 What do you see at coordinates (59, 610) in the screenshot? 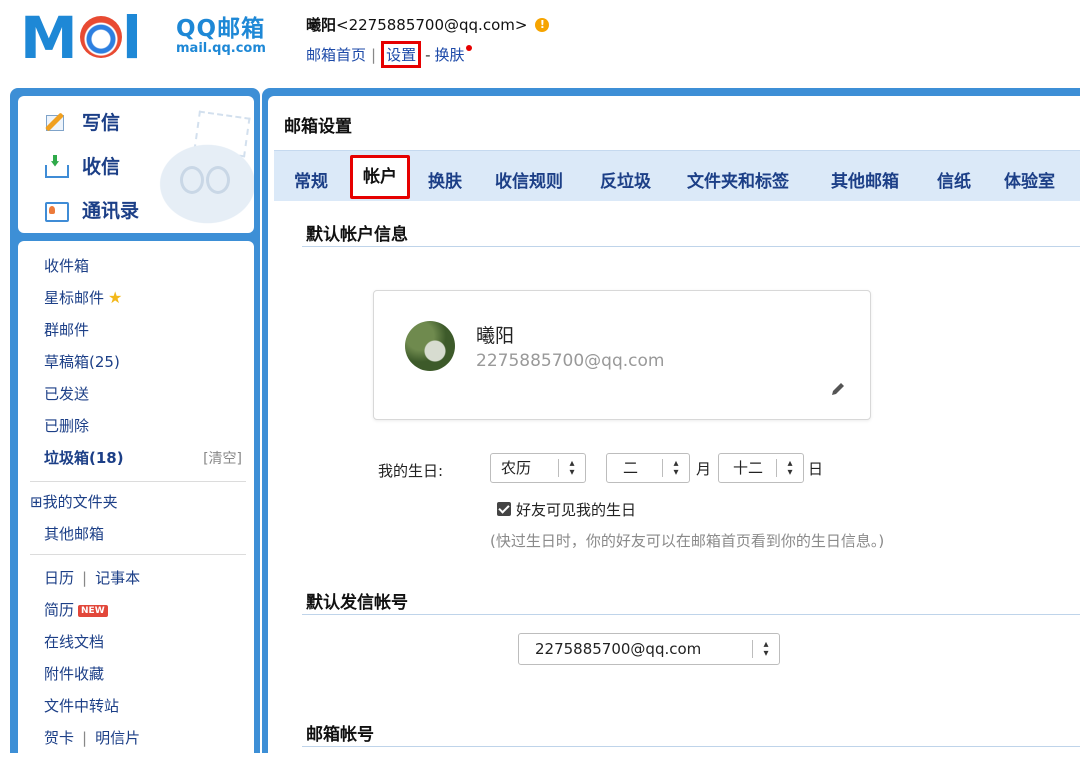
I see `resume-label: 简历` at bounding box center [59, 610].